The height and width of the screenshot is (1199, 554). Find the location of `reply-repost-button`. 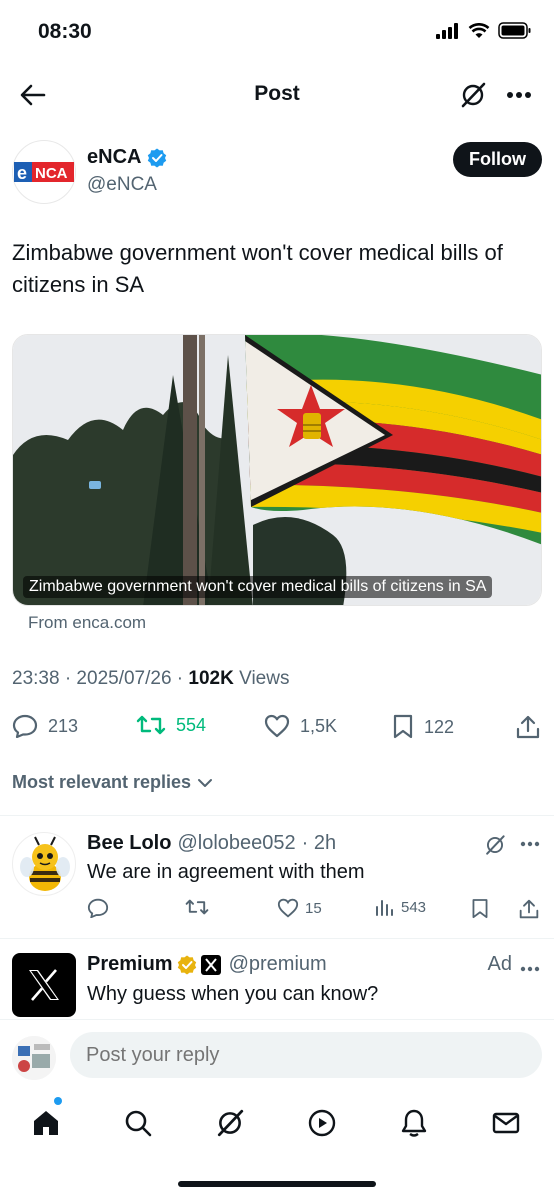

reply-repost-button is located at coordinates (197, 907).